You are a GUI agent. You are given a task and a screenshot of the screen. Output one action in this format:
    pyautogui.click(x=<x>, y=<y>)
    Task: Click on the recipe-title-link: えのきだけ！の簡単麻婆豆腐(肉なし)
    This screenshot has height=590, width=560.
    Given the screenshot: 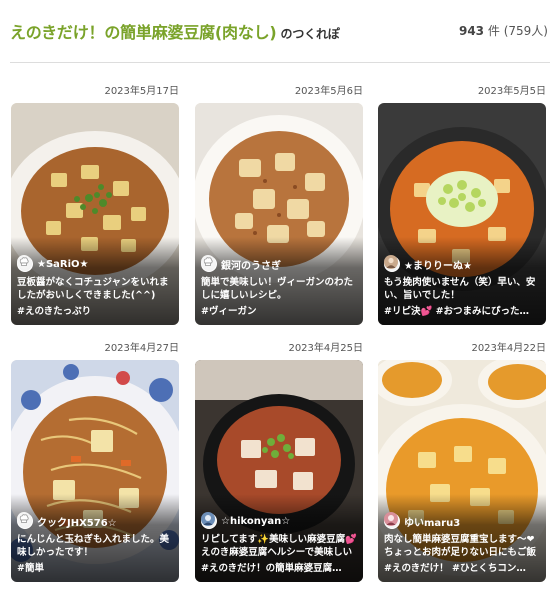 What is the action you would take?
    pyautogui.click(x=143, y=32)
    